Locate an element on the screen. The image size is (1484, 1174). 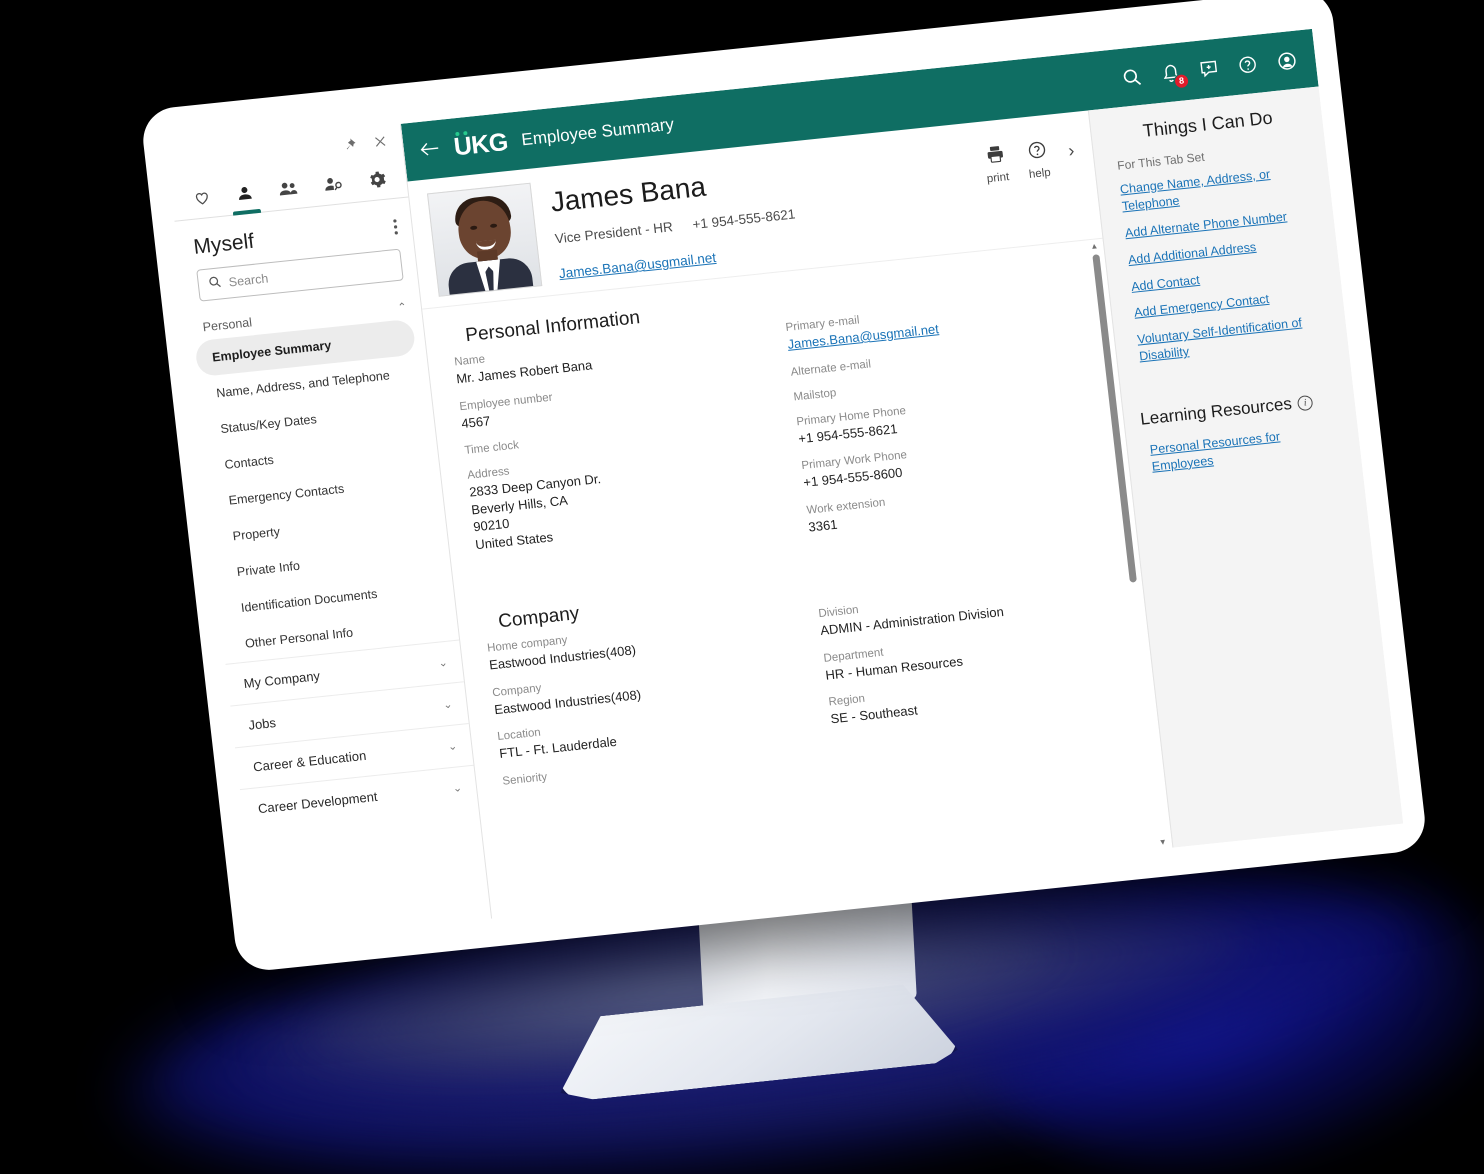
notifications-bell-icon: 8 is located at coordinates (1175, 75).